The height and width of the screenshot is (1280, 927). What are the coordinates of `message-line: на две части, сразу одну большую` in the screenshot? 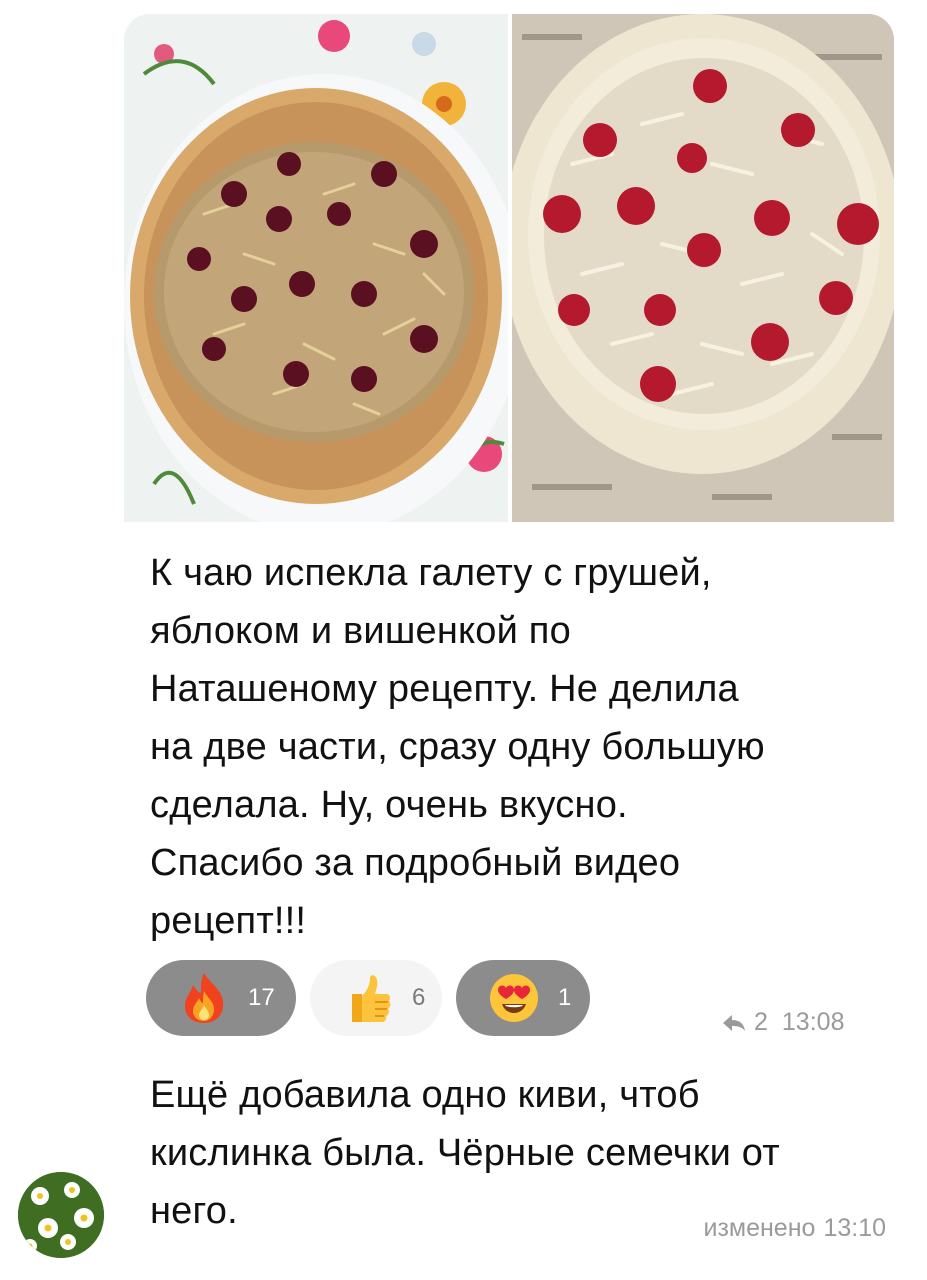 It's located at (457, 747).